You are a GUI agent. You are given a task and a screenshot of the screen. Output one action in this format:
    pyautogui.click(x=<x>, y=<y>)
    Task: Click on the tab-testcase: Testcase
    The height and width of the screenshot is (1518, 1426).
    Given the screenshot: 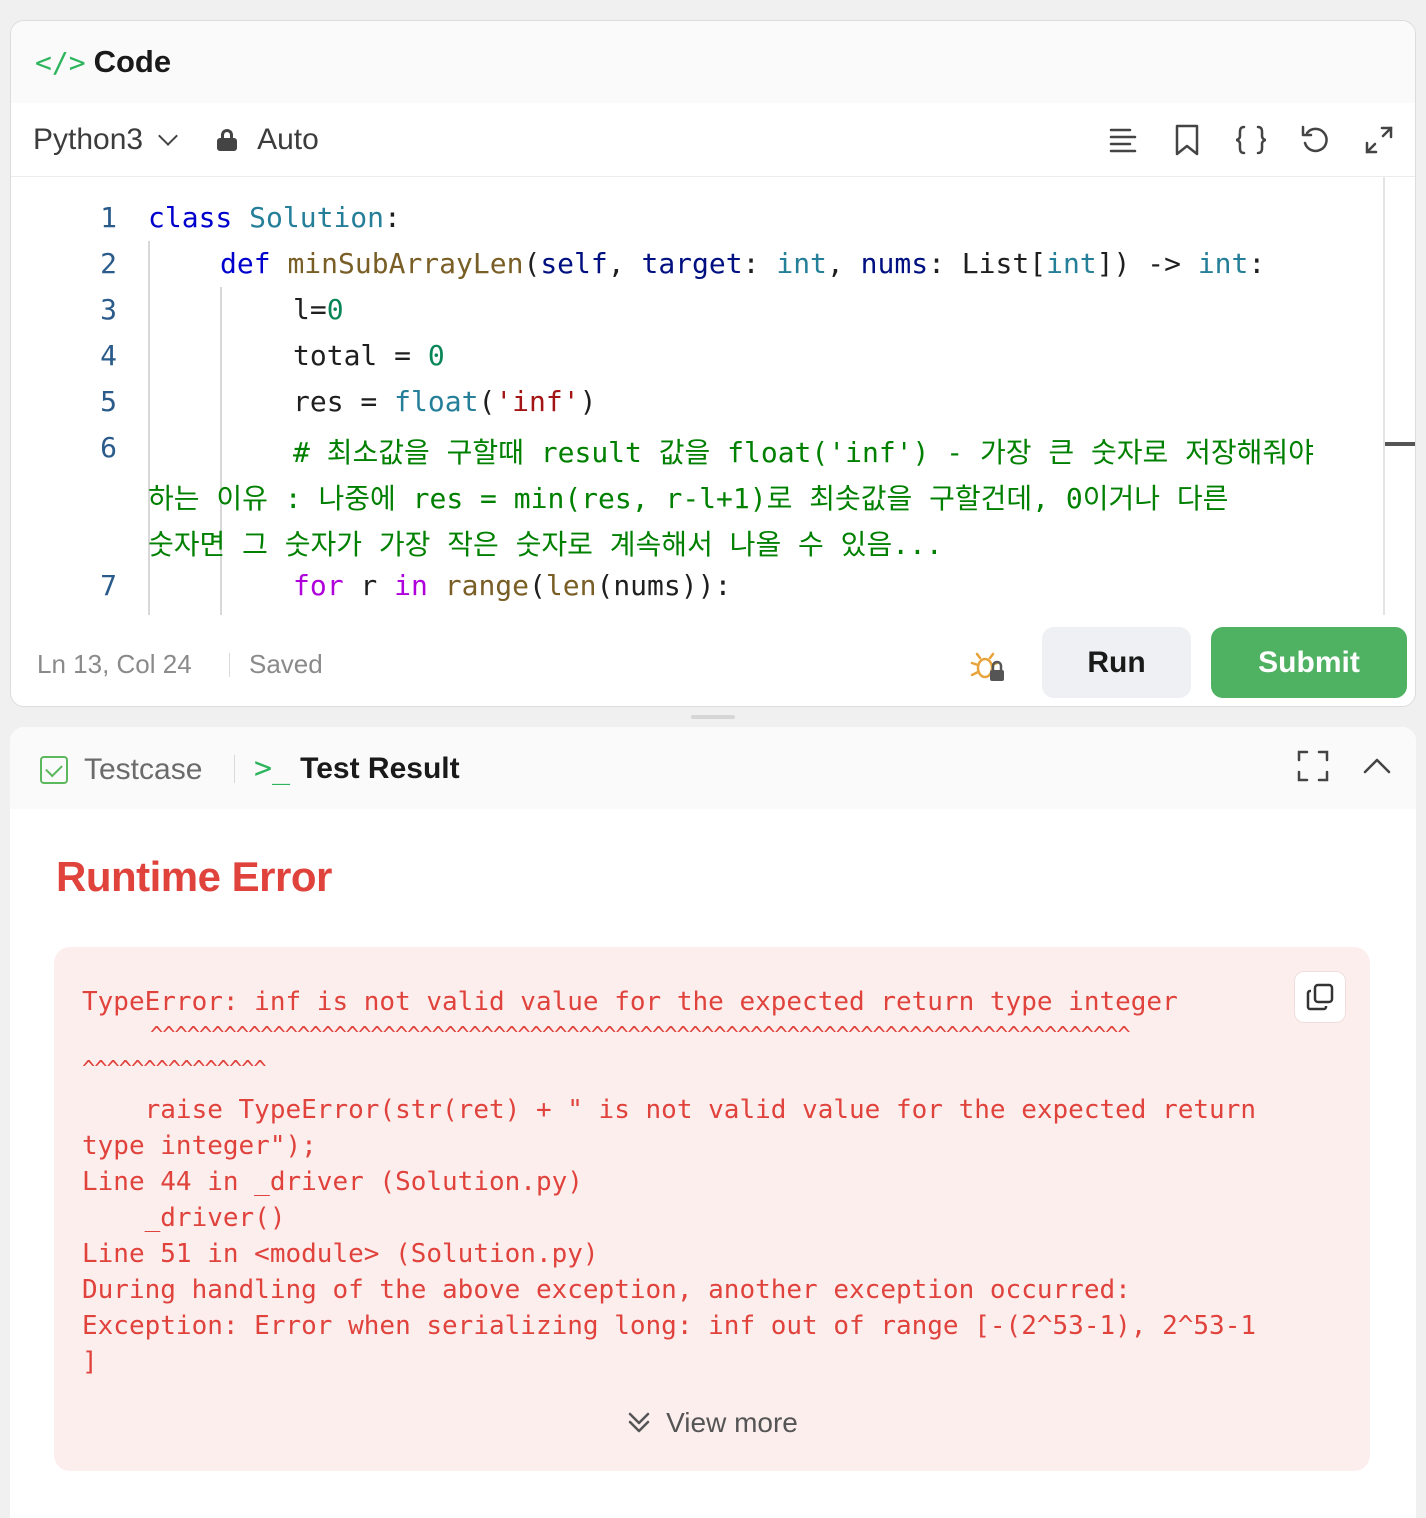 What is the action you would take?
    pyautogui.click(x=121, y=770)
    